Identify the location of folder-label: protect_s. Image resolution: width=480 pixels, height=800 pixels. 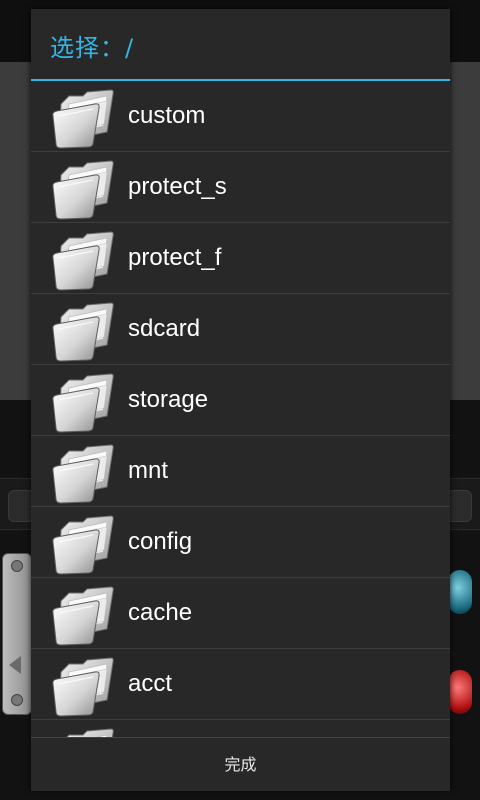
(177, 186).